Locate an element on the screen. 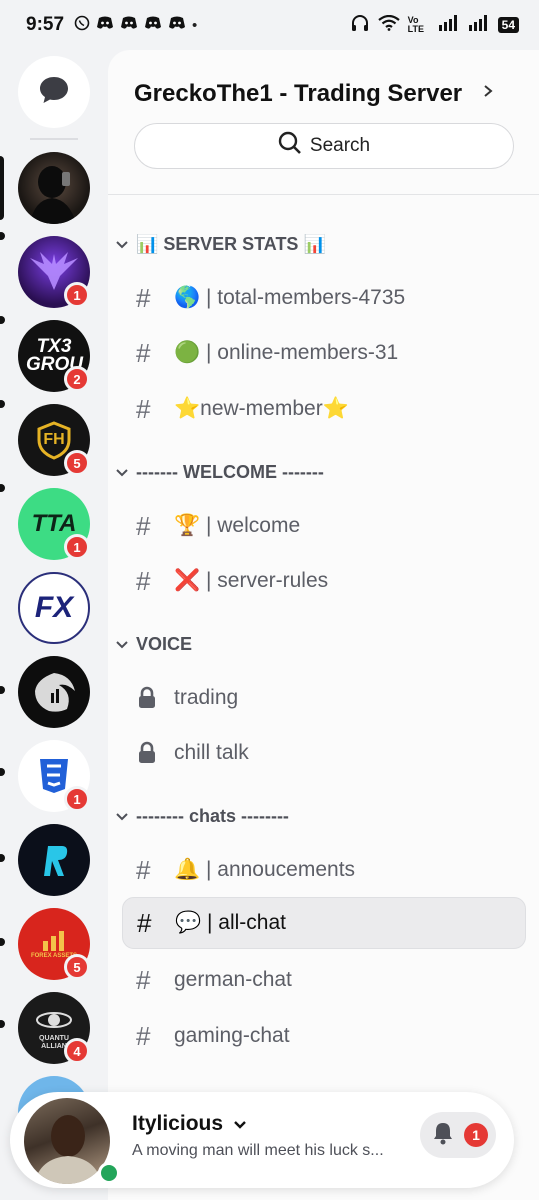 The height and width of the screenshot is (1200, 539). search-label: Search is located at coordinates (340, 145).